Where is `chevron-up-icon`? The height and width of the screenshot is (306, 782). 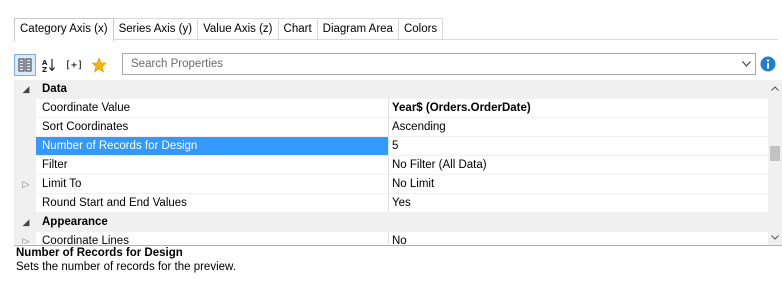 chevron-up-icon is located at coordinates (775, 88).